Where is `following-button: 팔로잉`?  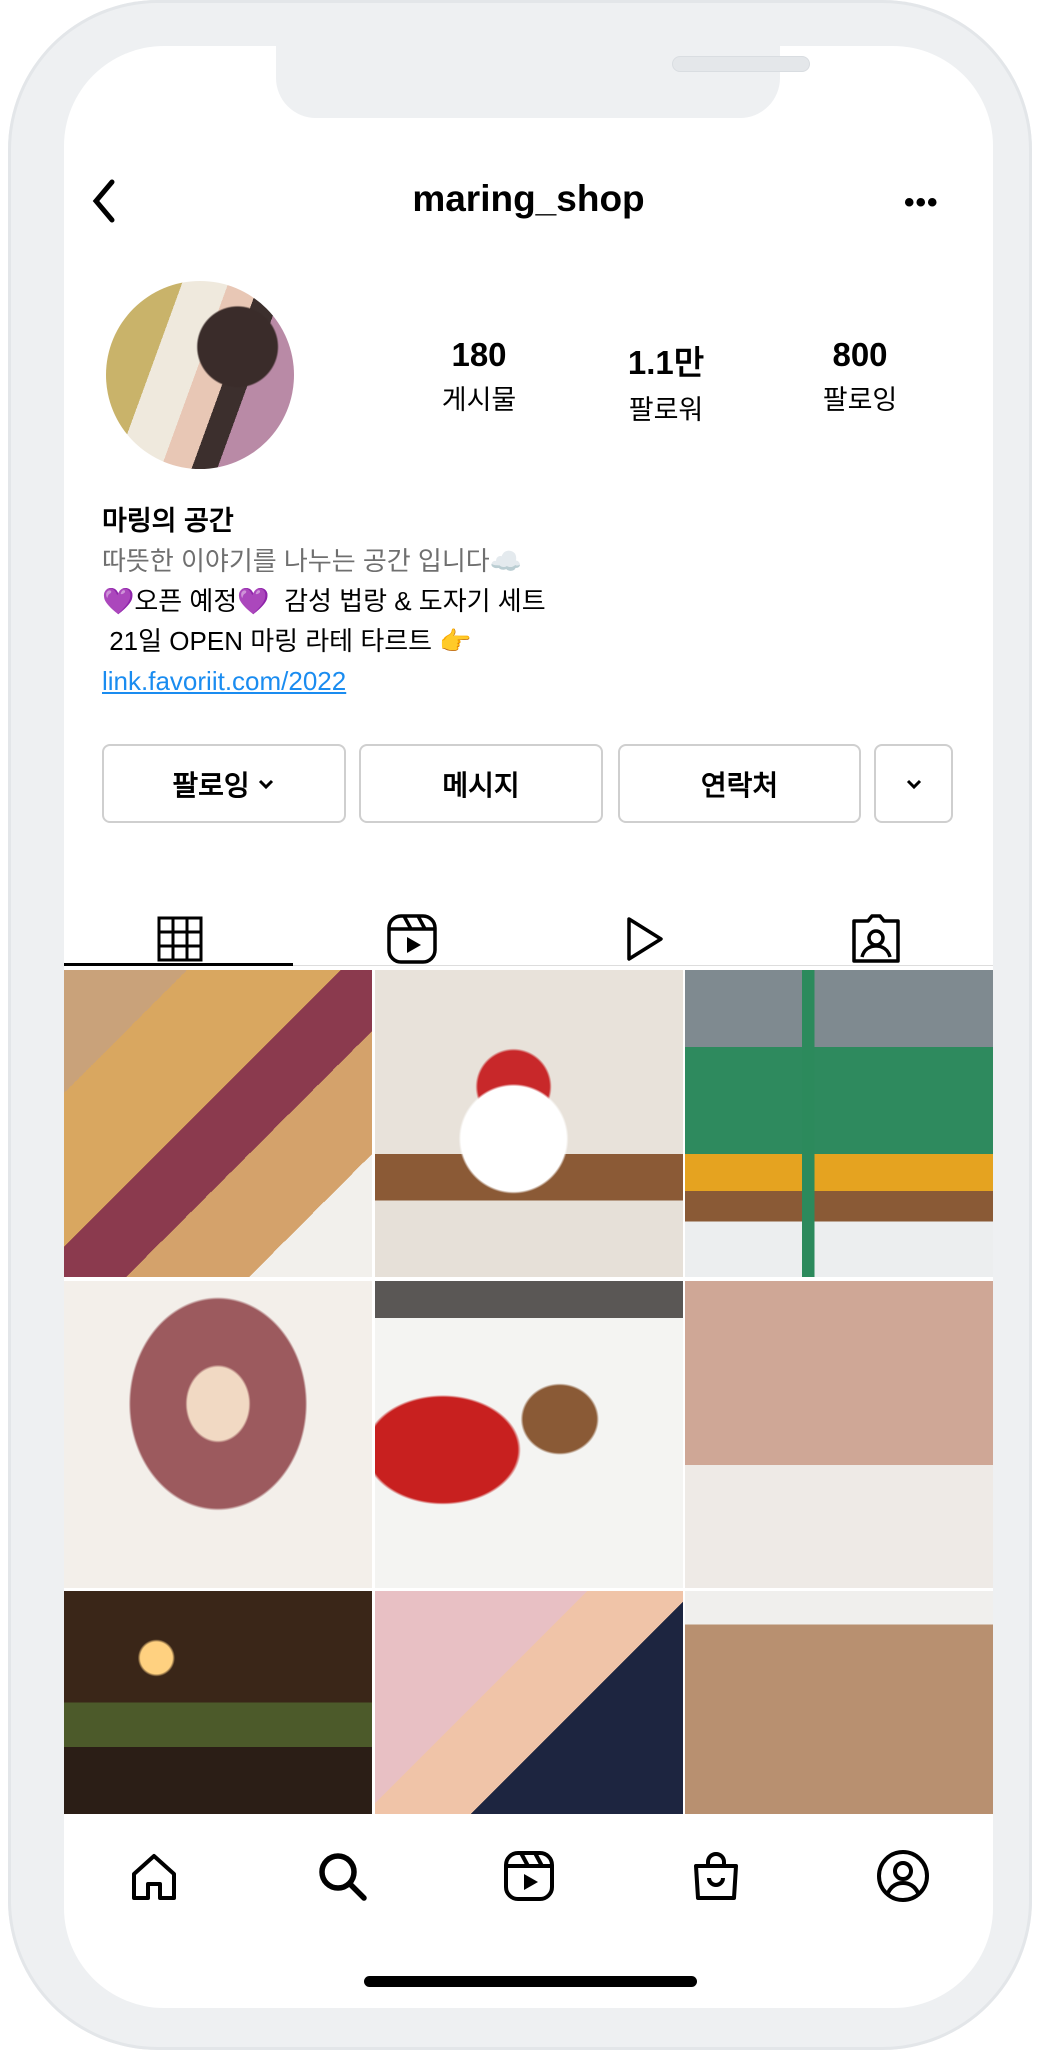
following-button: 팔로잉 is located at coordinates (224, 783).